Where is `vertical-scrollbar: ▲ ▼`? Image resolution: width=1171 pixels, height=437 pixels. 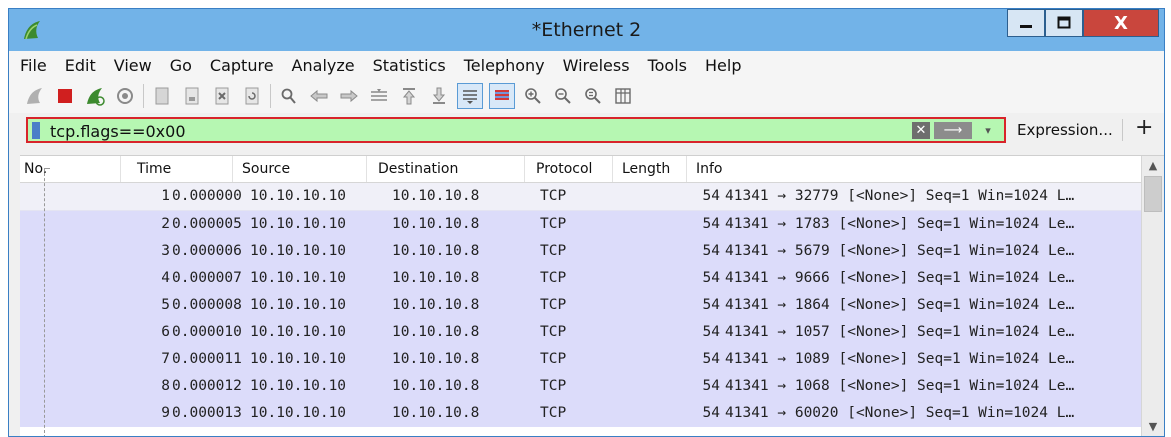
vertical-scrollbar: ▲ ▼ is located at coordinates (1152, 296).